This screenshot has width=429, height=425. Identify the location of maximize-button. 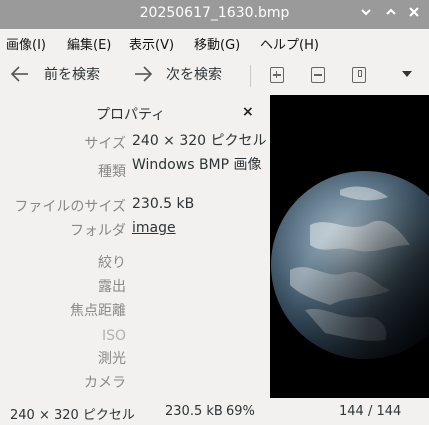
(391, 14).